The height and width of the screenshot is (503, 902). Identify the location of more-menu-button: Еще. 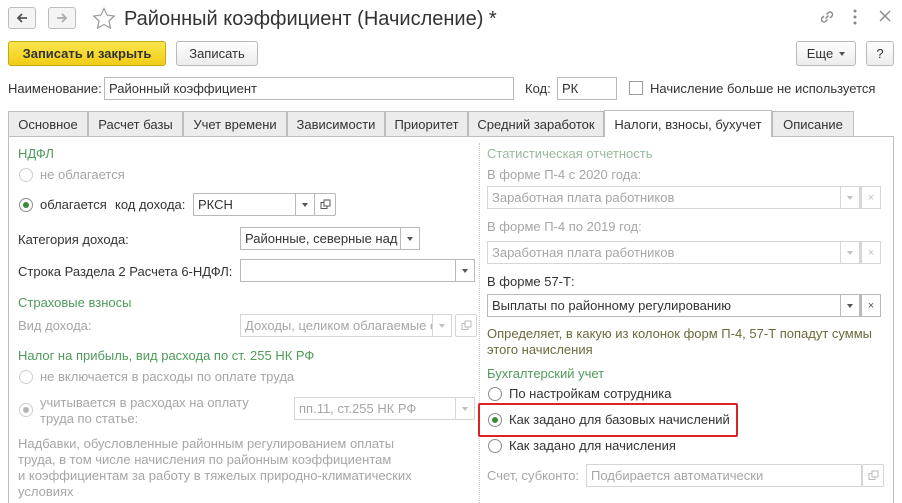
(826, 53).